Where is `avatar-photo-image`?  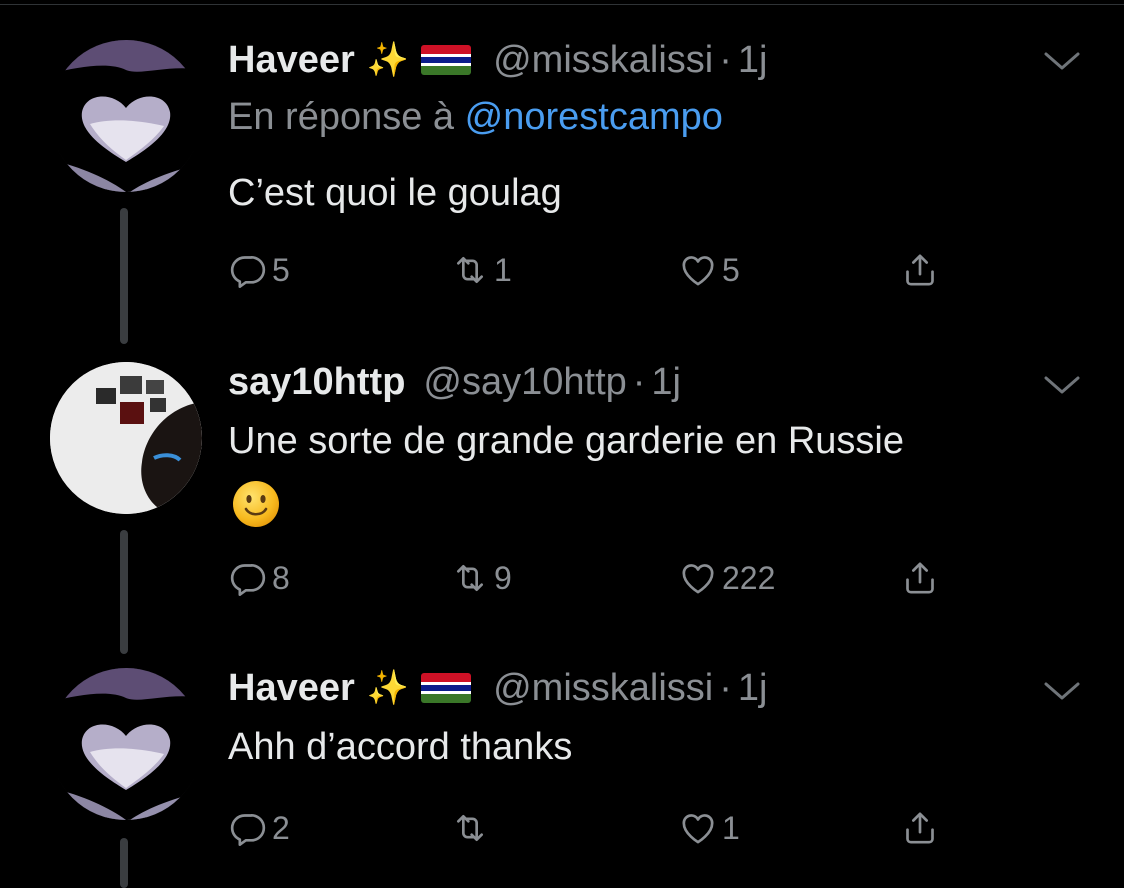
avatar-photo-image is located at coordinates (126, 438).